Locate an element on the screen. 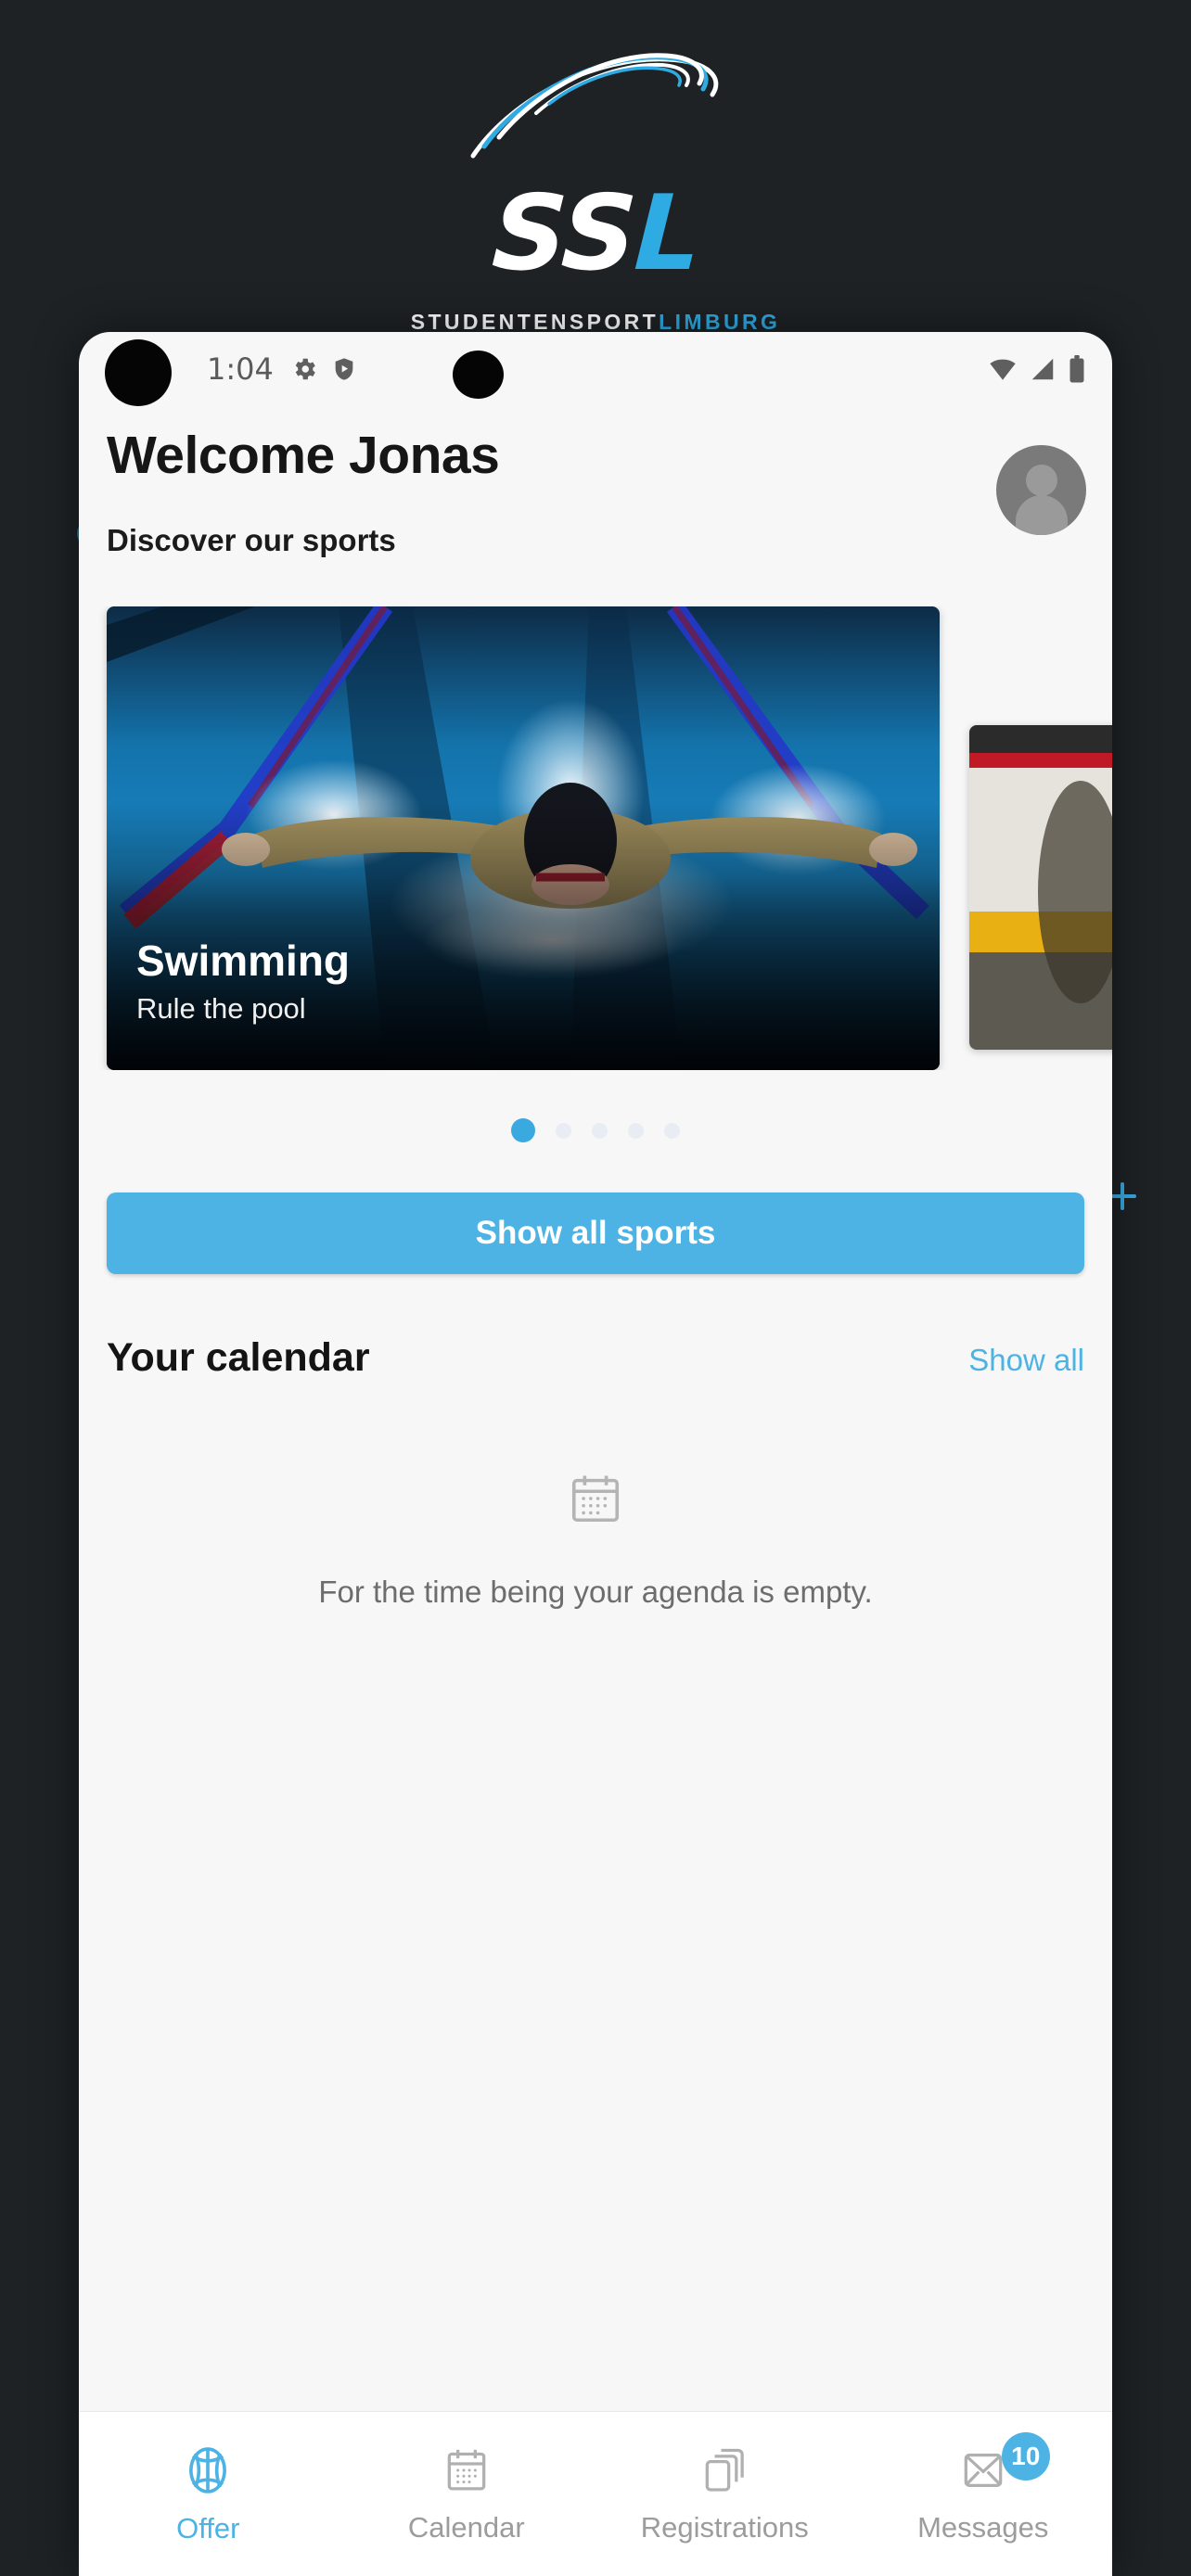  cellular-signal-icon is located at coordinates (1042, 369).